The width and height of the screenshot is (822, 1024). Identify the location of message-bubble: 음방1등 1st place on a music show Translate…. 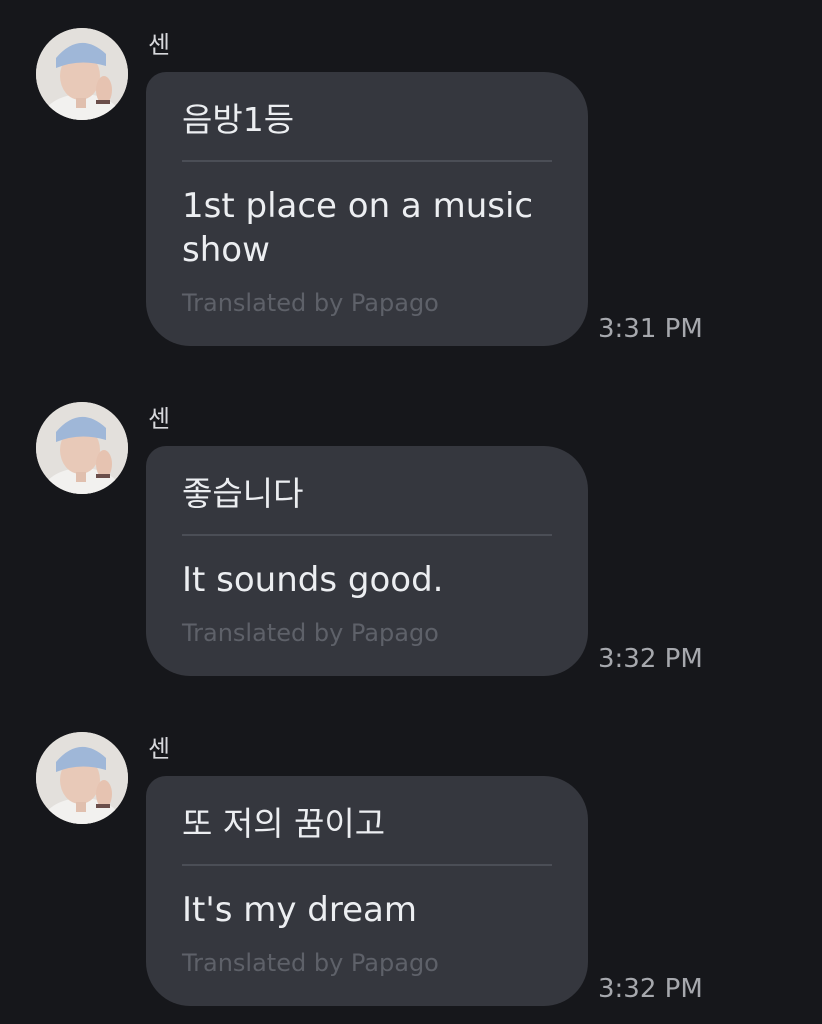
(367, 209).